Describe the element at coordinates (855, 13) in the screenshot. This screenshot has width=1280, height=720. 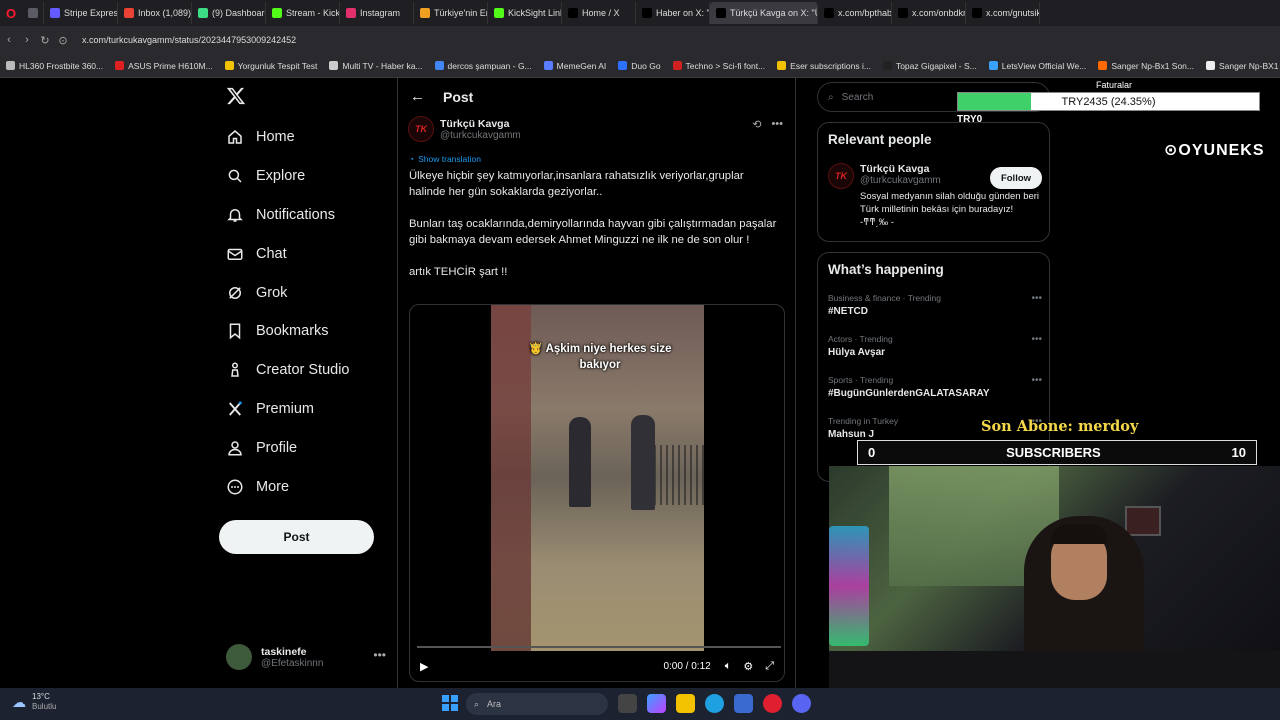
I see `browser-tab: x.com/bpthabe` at that location.